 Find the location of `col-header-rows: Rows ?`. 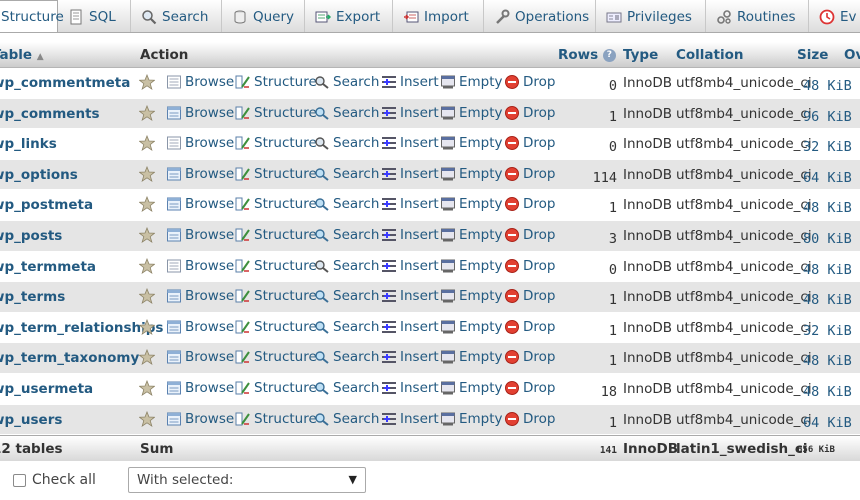

col-header-rows: Rows ? is located at coordinates (587, 55).